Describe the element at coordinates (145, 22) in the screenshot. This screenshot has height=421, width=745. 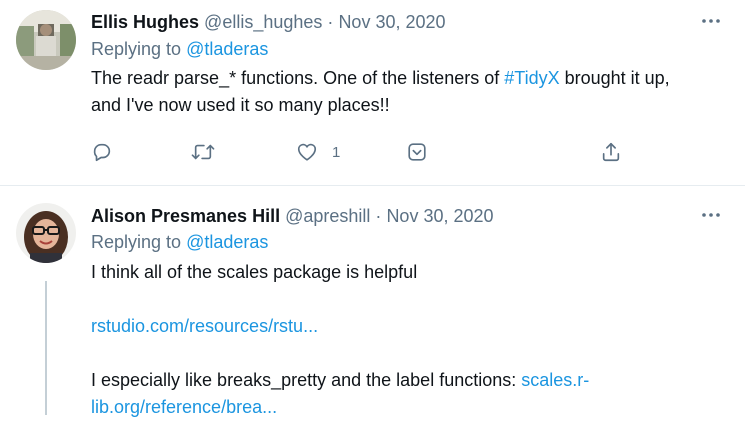
I see `display-name: Ellis Hughes` at that location.